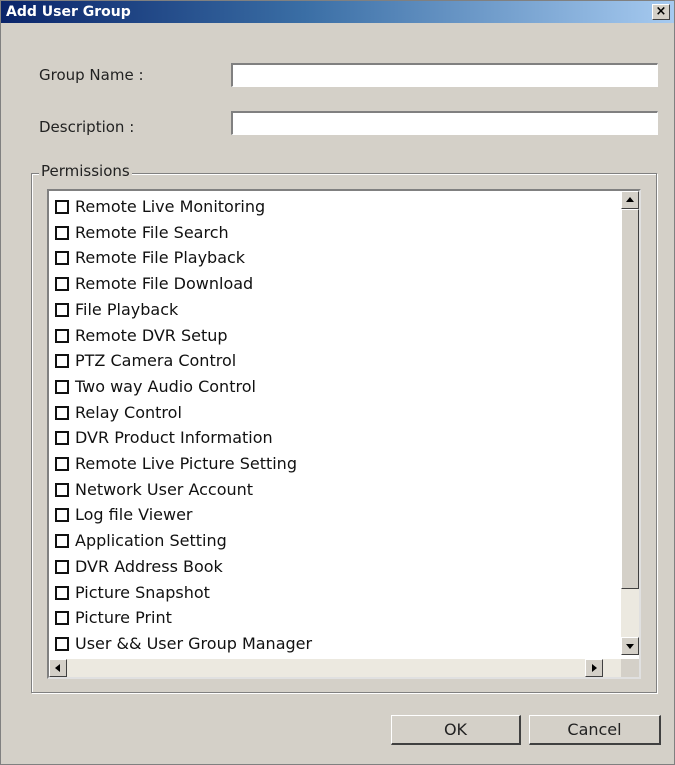  Describe the element at coordinates (91, 75) in the screenshot. I see `group-name-label: Group Name :` at that location.